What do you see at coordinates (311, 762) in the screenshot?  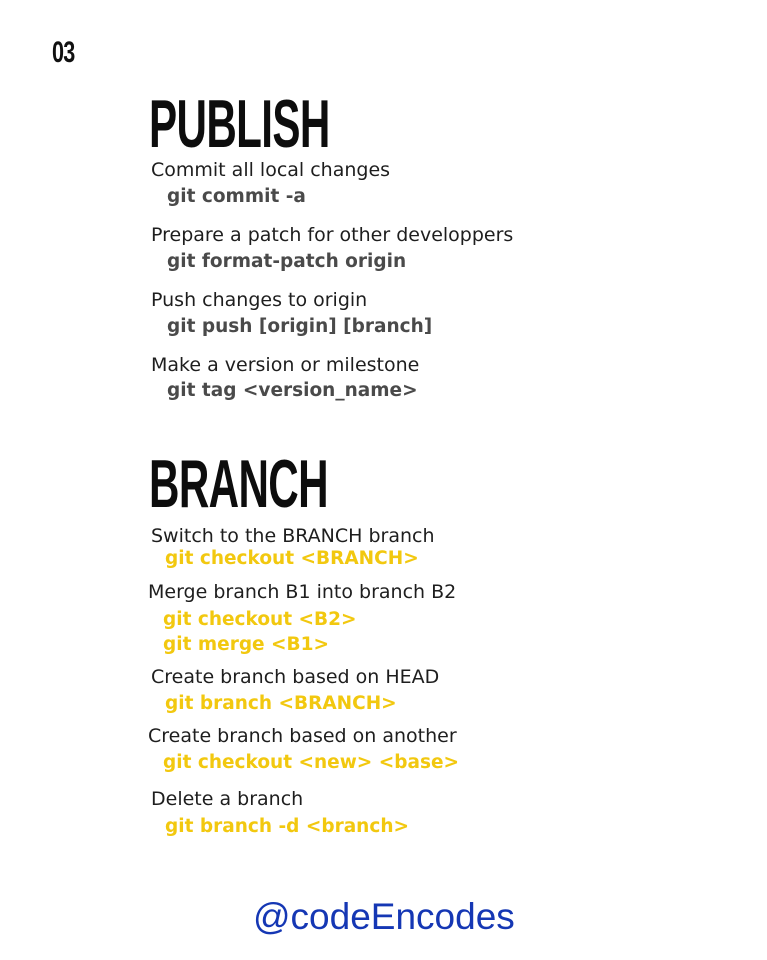 I see `branch-item-command: git checkout <new> <base>` at bounding box center [311, 762].